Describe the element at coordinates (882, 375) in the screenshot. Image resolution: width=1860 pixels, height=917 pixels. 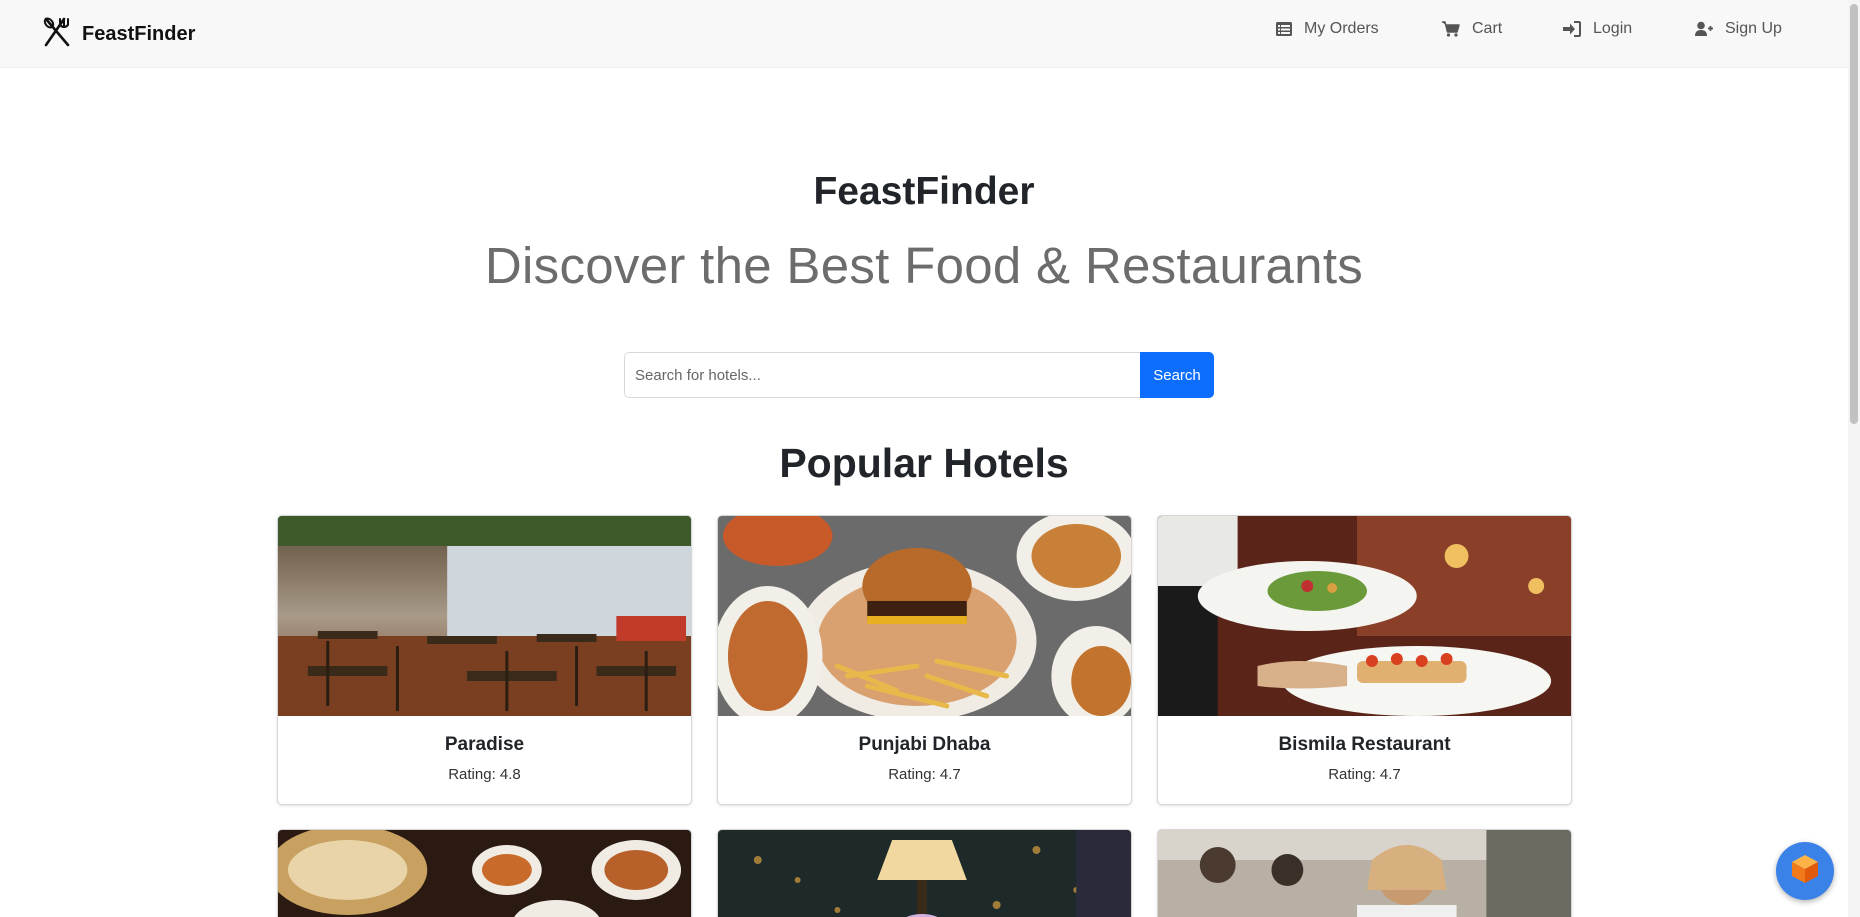
I see `search-input` at that location.